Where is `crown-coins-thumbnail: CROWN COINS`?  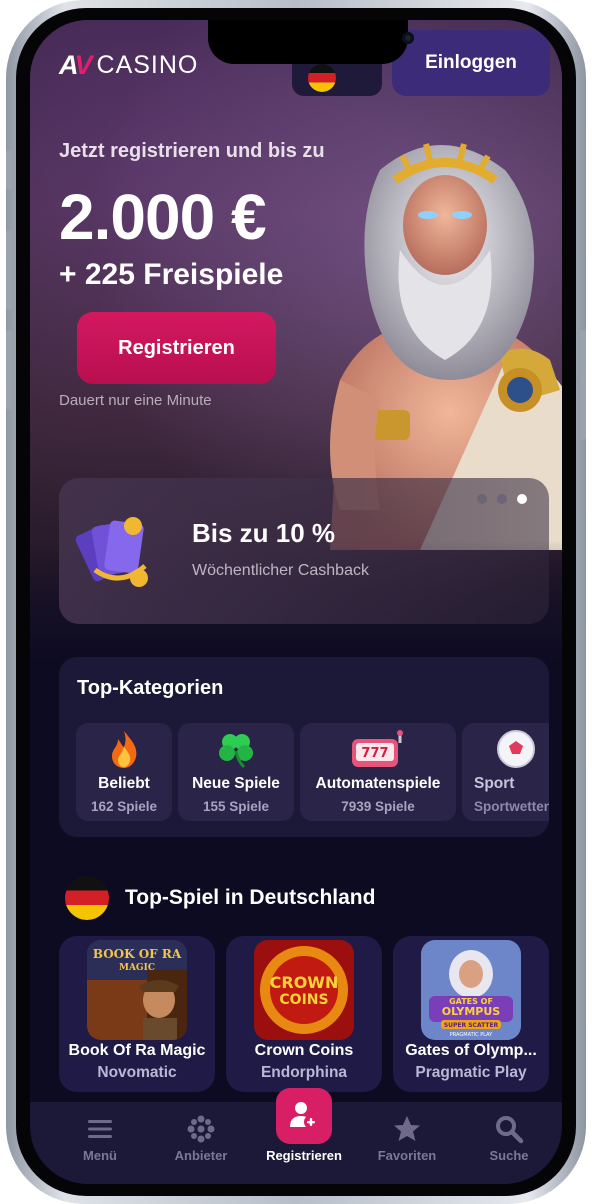 crown-coins-thumbnail: CROWN COINS is located at coordinates (304, 990).